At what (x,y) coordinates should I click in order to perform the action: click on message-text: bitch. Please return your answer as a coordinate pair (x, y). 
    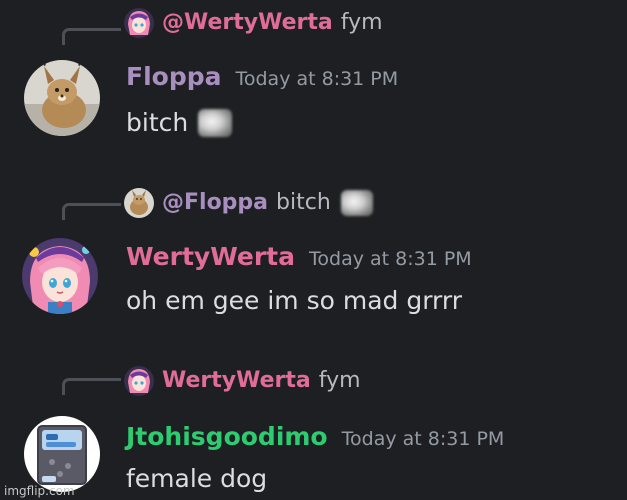
    Looking at the image, I should click on (157, 122).